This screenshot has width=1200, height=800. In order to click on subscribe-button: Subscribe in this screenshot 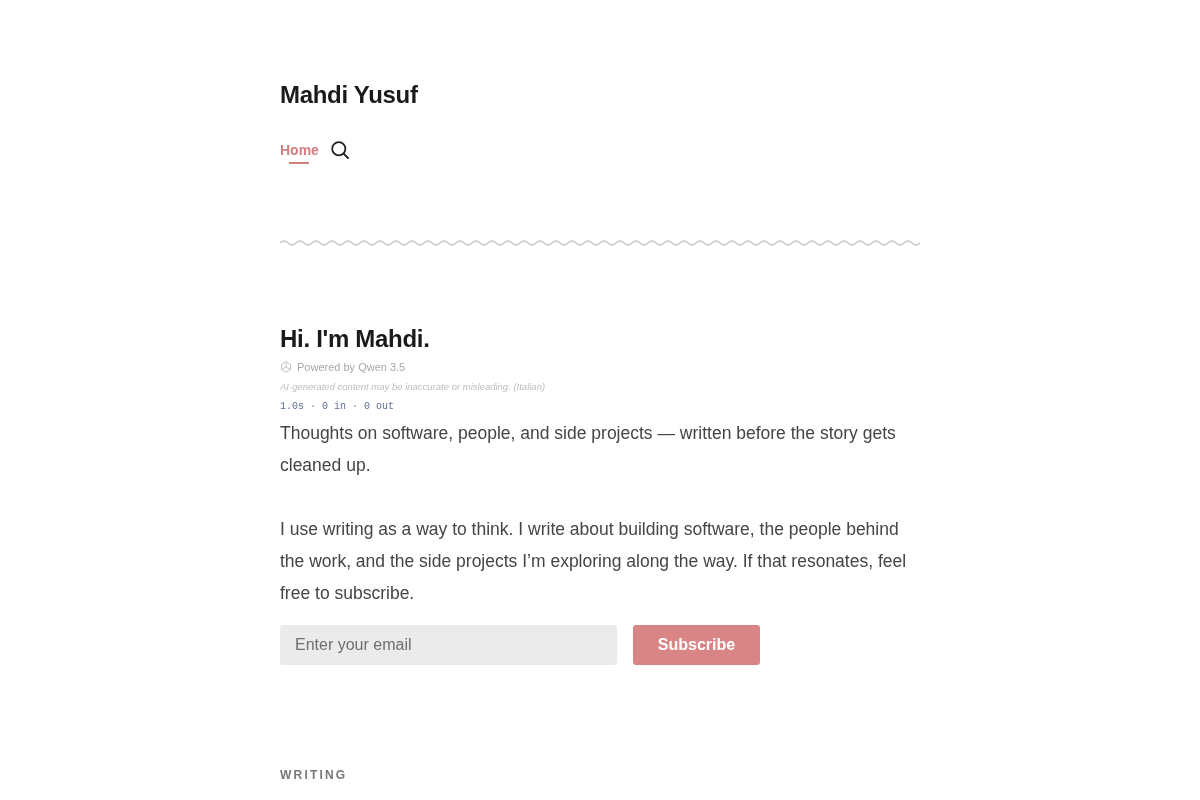, I will do `click(696, 645)`.